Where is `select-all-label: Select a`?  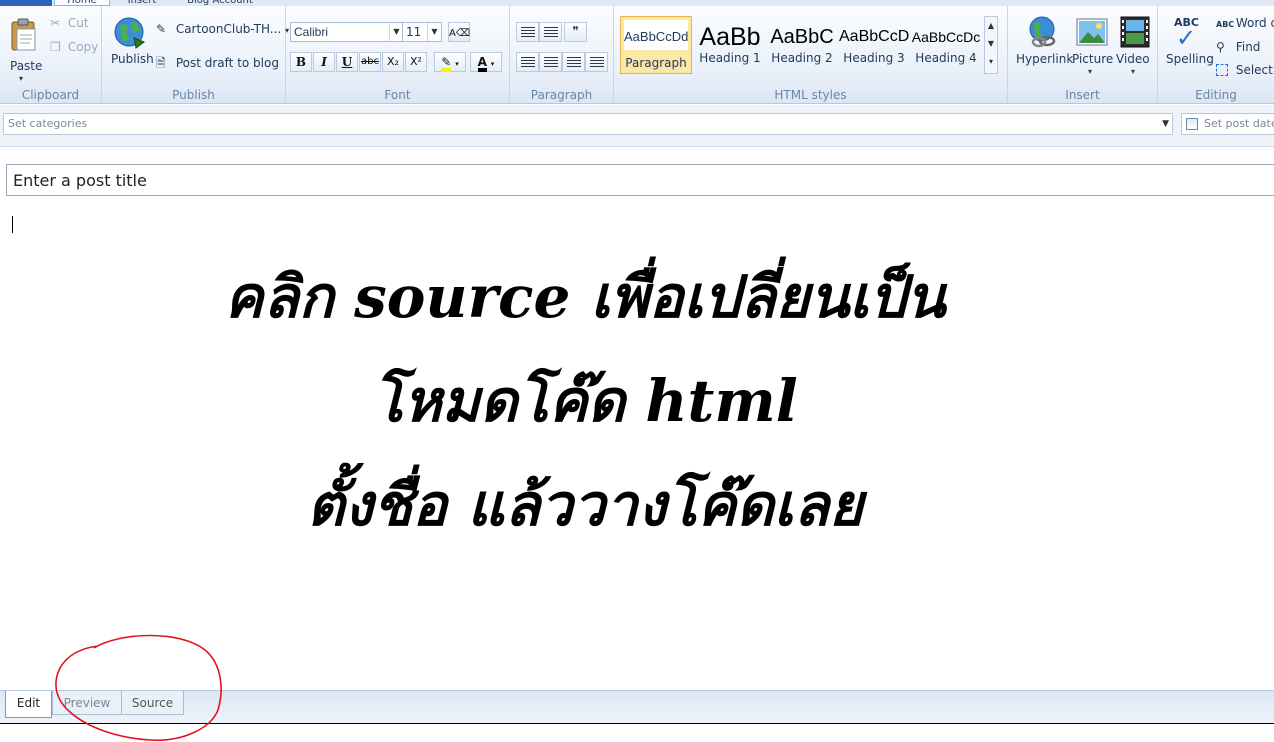 select-all-label: Select a is located at coordinates (1254, 70).